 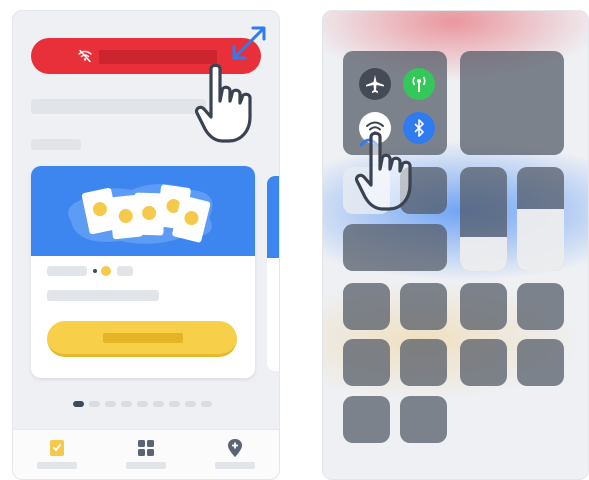 I want to click on next-card-peek, so click(x=273, y=273).